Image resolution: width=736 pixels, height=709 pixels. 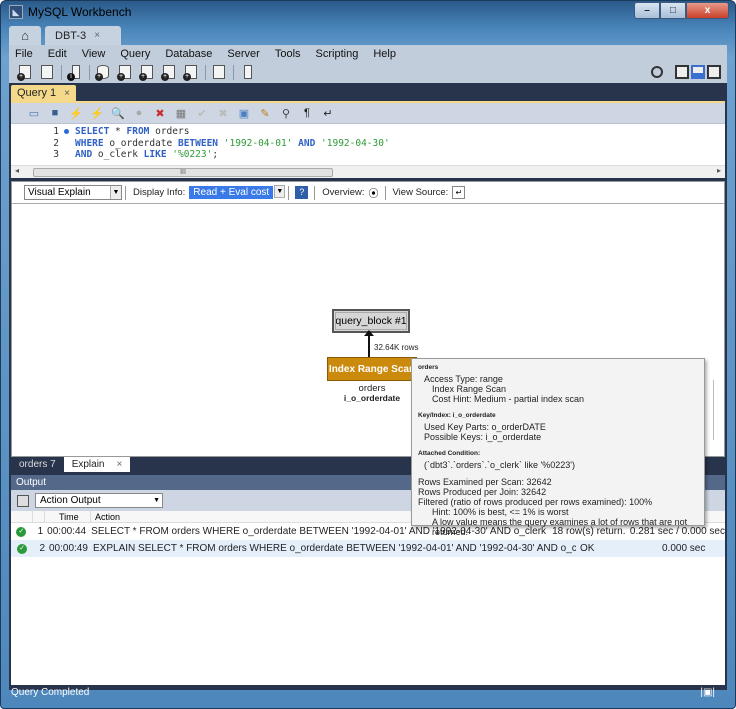 I want to click on overview-icon: ⦿, so click(x=374, y=192).